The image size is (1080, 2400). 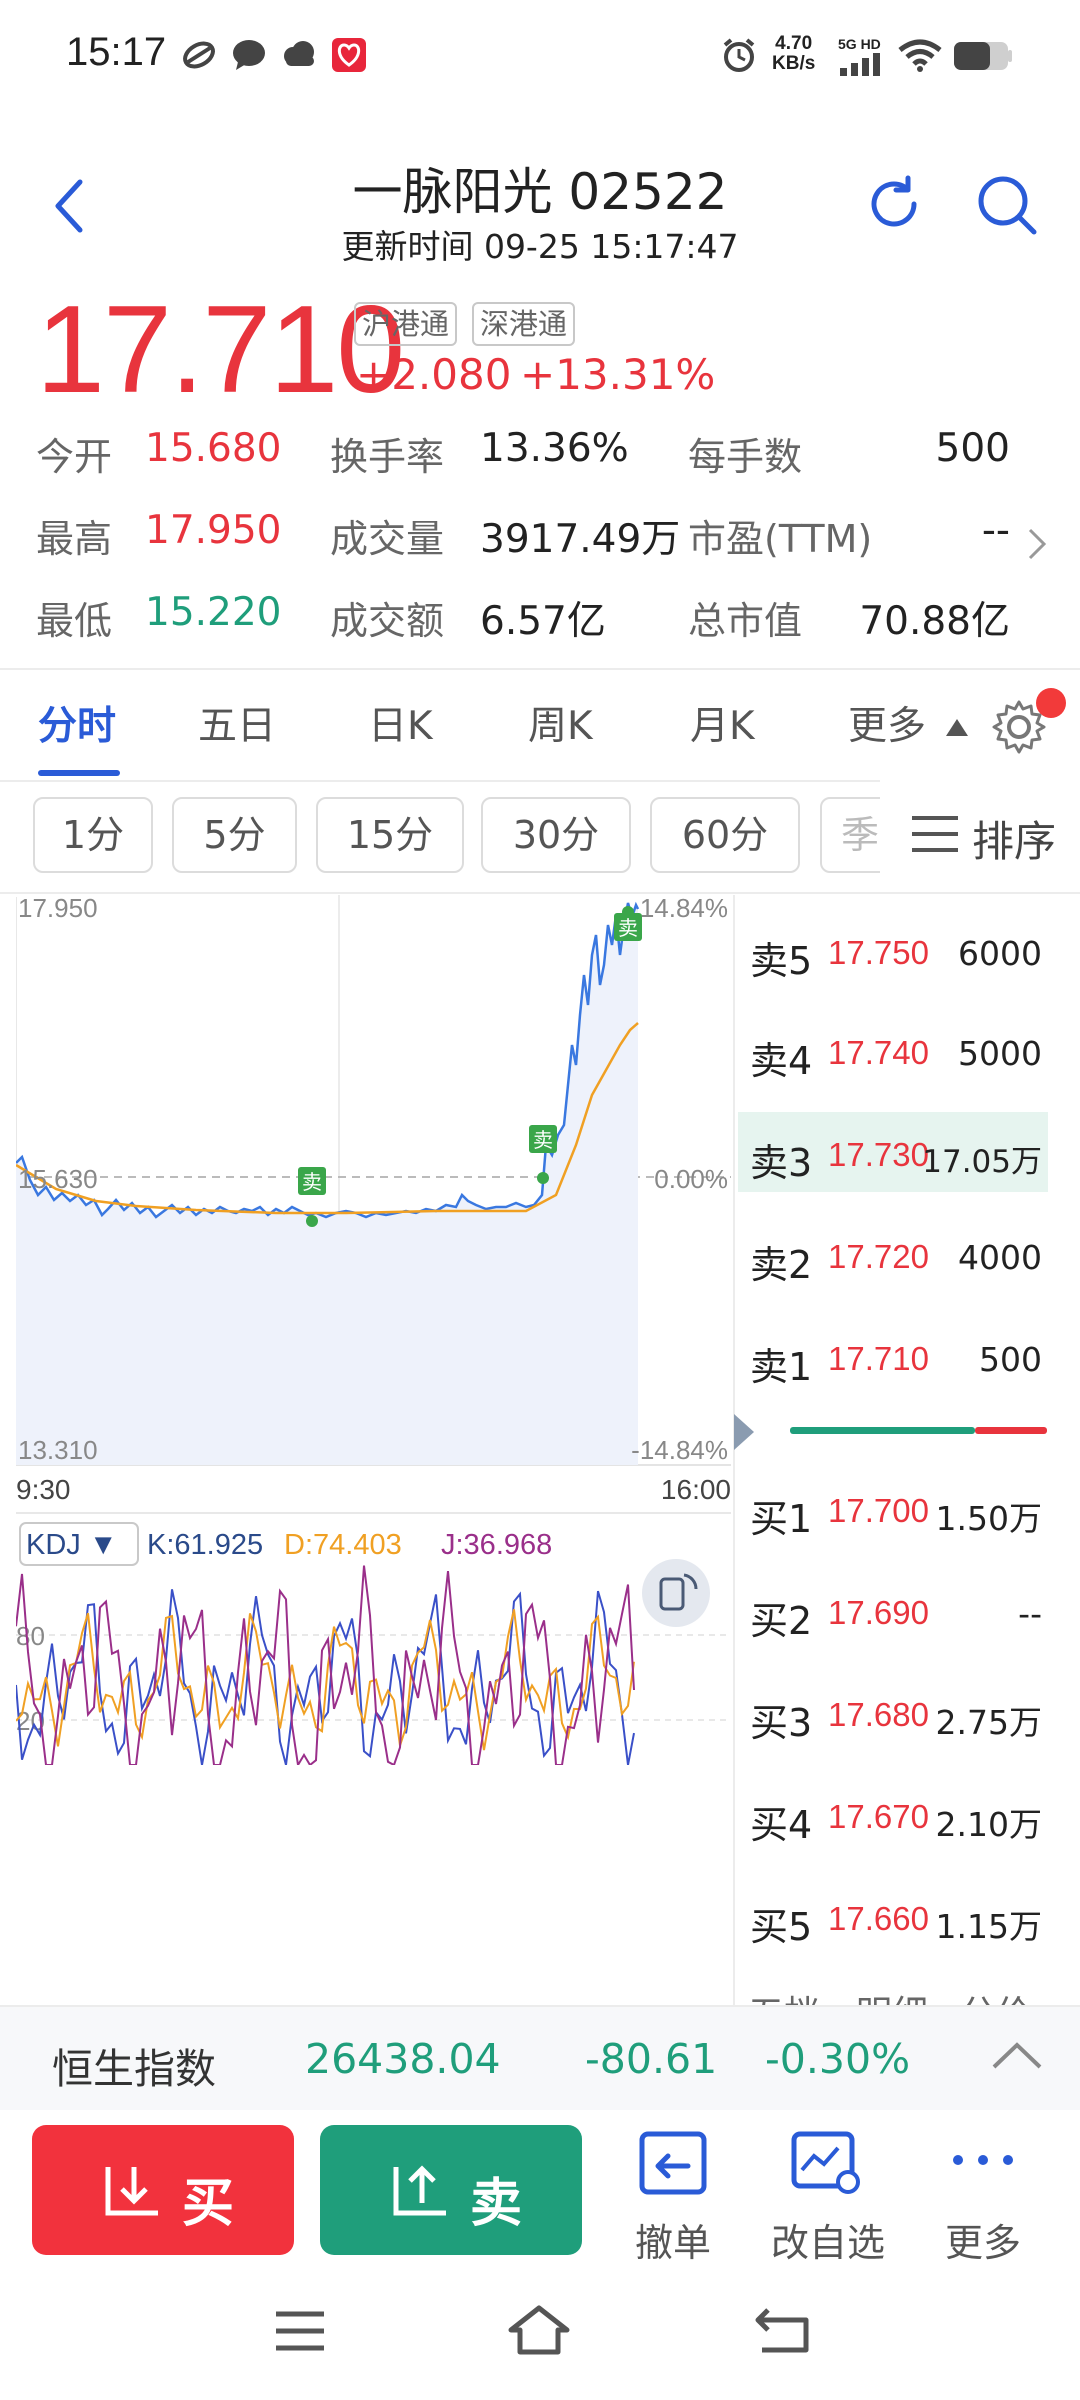 What do you see at coordinates (957, 727) in the screenshot?
I see `caret-up-icon` at bounding box center [957, 727].